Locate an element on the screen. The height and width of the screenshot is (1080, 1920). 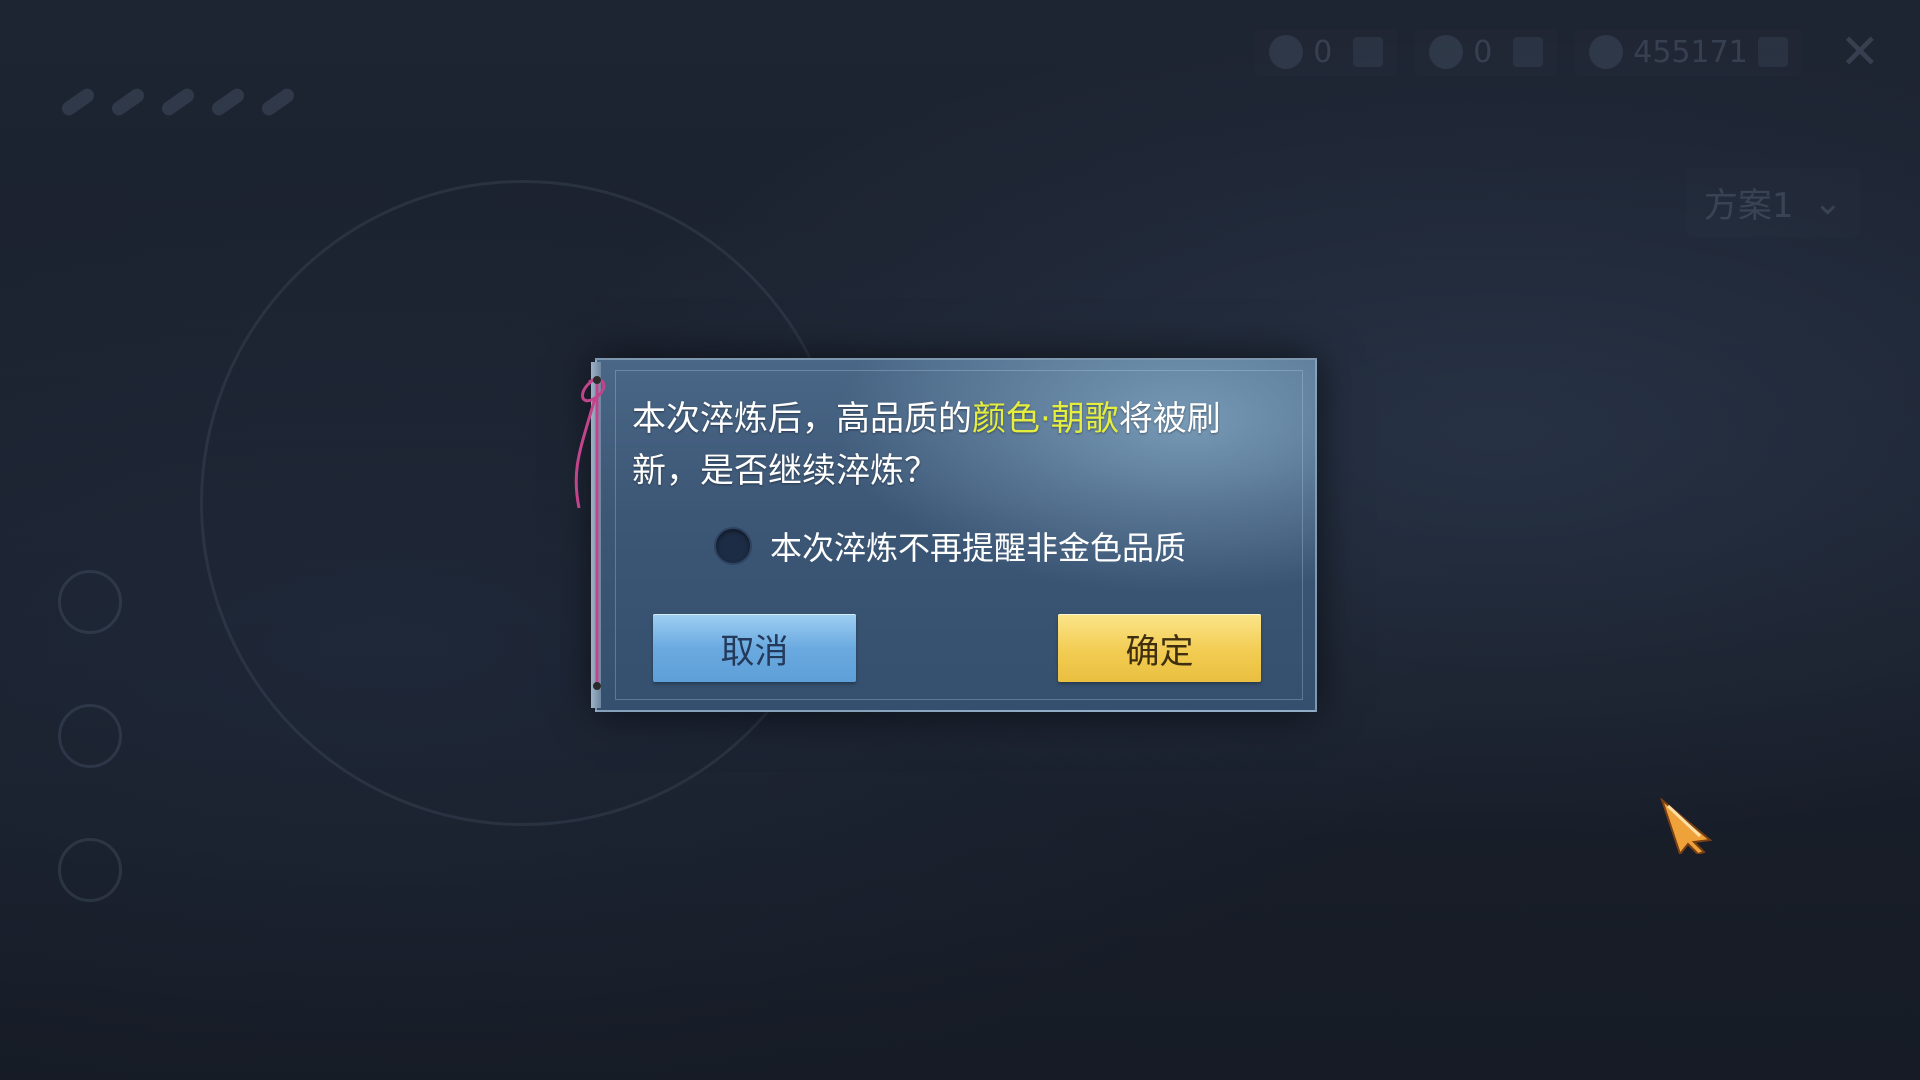
scheme-dropdown: 方案1 ⌄ is located at coordinates (1773, 202).